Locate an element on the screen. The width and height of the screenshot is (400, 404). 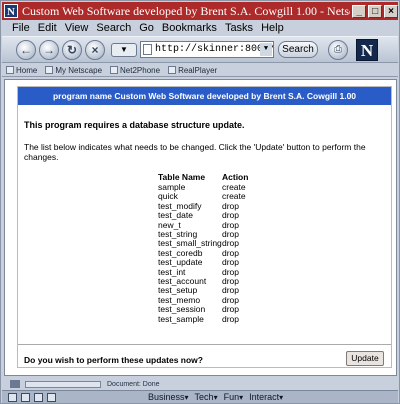
personal-toolbar: Home My Netscape Net2Phone RealPlayer is located at coordinates (200, 70).